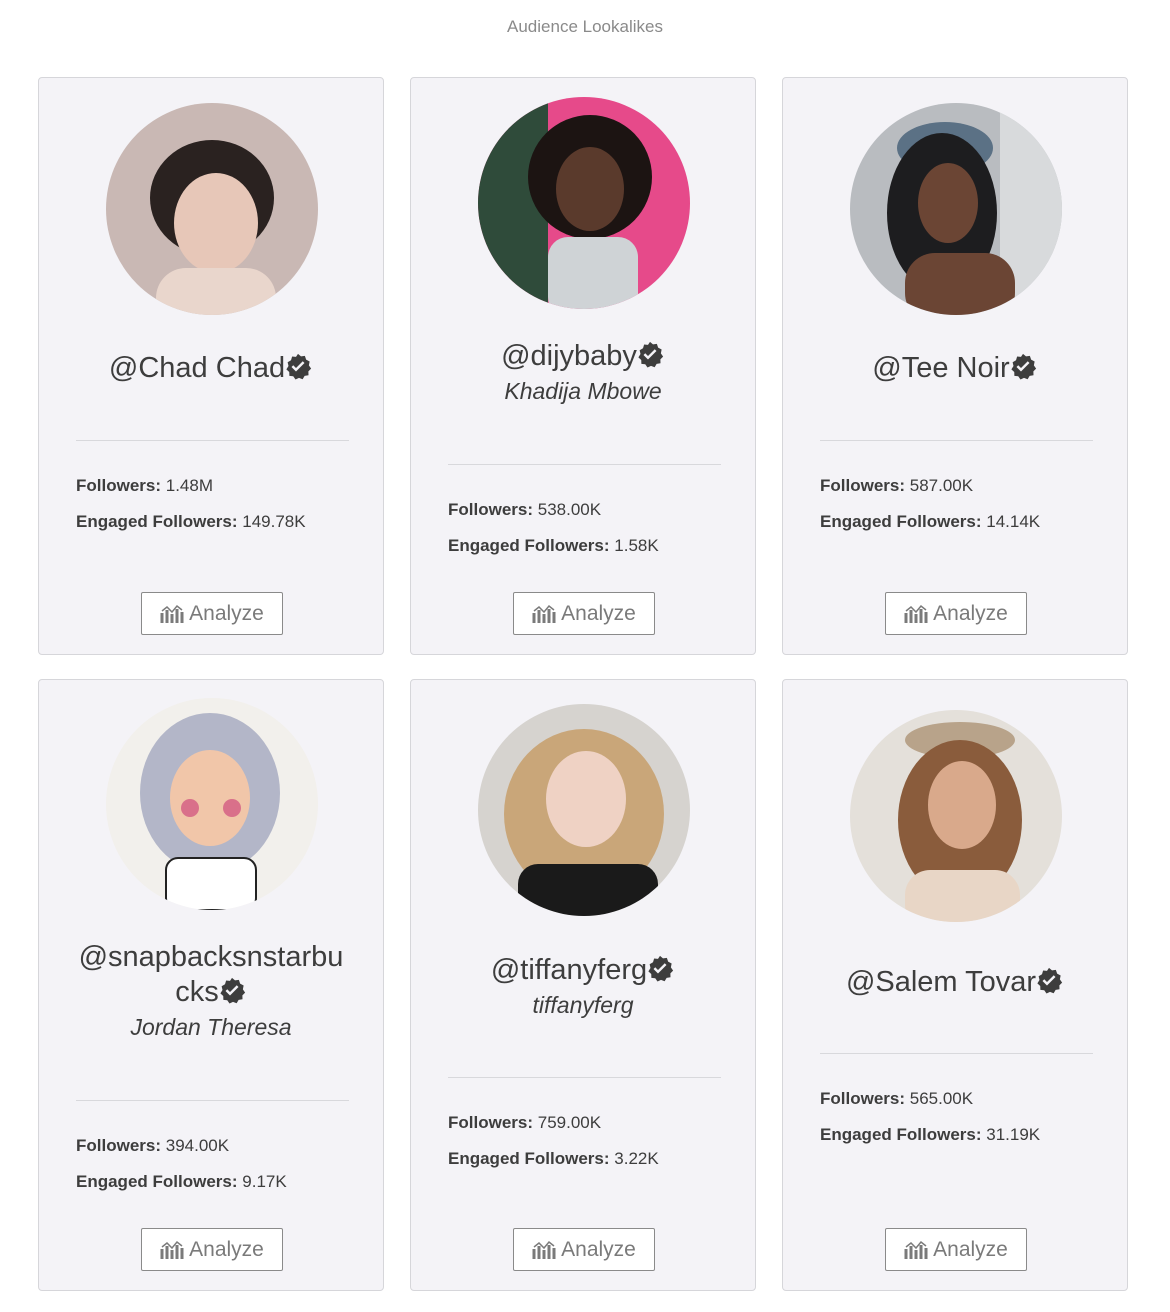 The image size is (1170, 1312). Describe the element at coordinates (569, 970) in the screenshot. I see `username-handle: @tiffanyferg` at that location.